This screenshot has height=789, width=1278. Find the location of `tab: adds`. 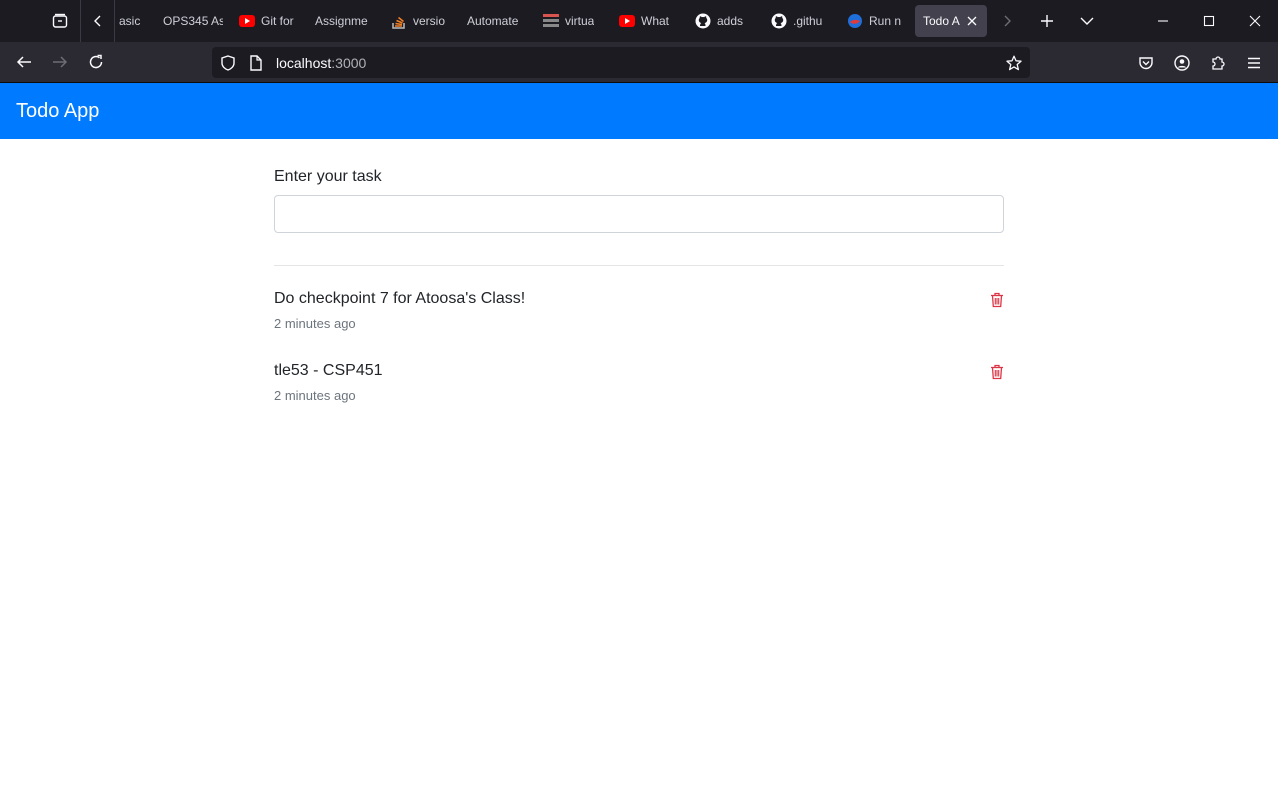

tab: adds is located at coordinates (725, 21).